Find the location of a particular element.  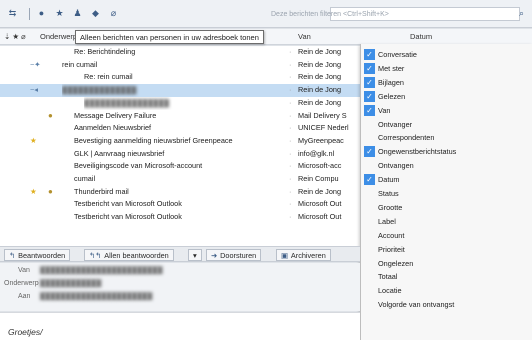

reply-button: ↰ Beantwoorden is located at coordinates (37, 255).